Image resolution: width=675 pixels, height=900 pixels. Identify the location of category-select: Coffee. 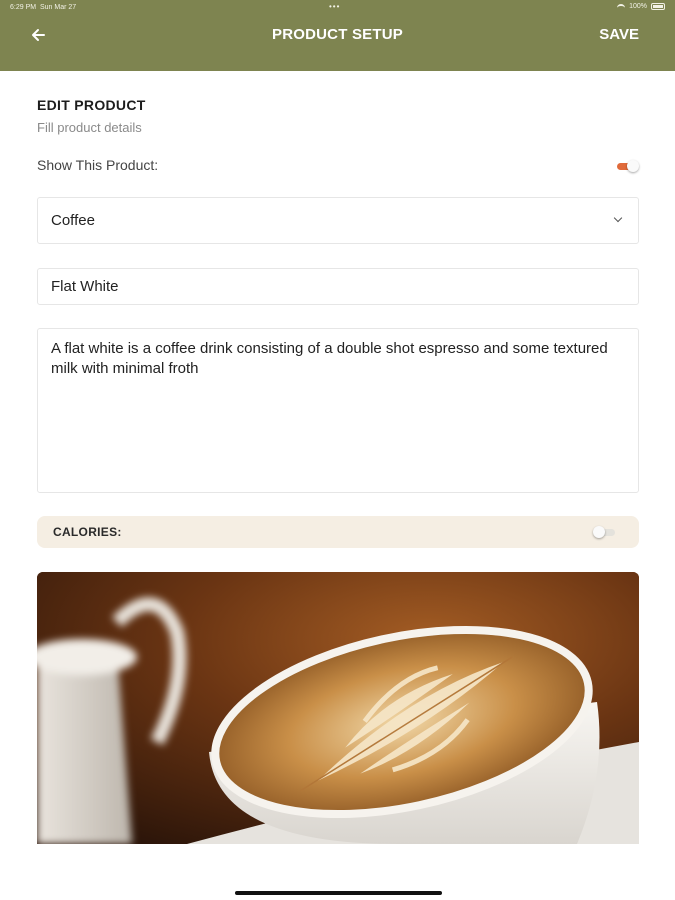
(338, 220).